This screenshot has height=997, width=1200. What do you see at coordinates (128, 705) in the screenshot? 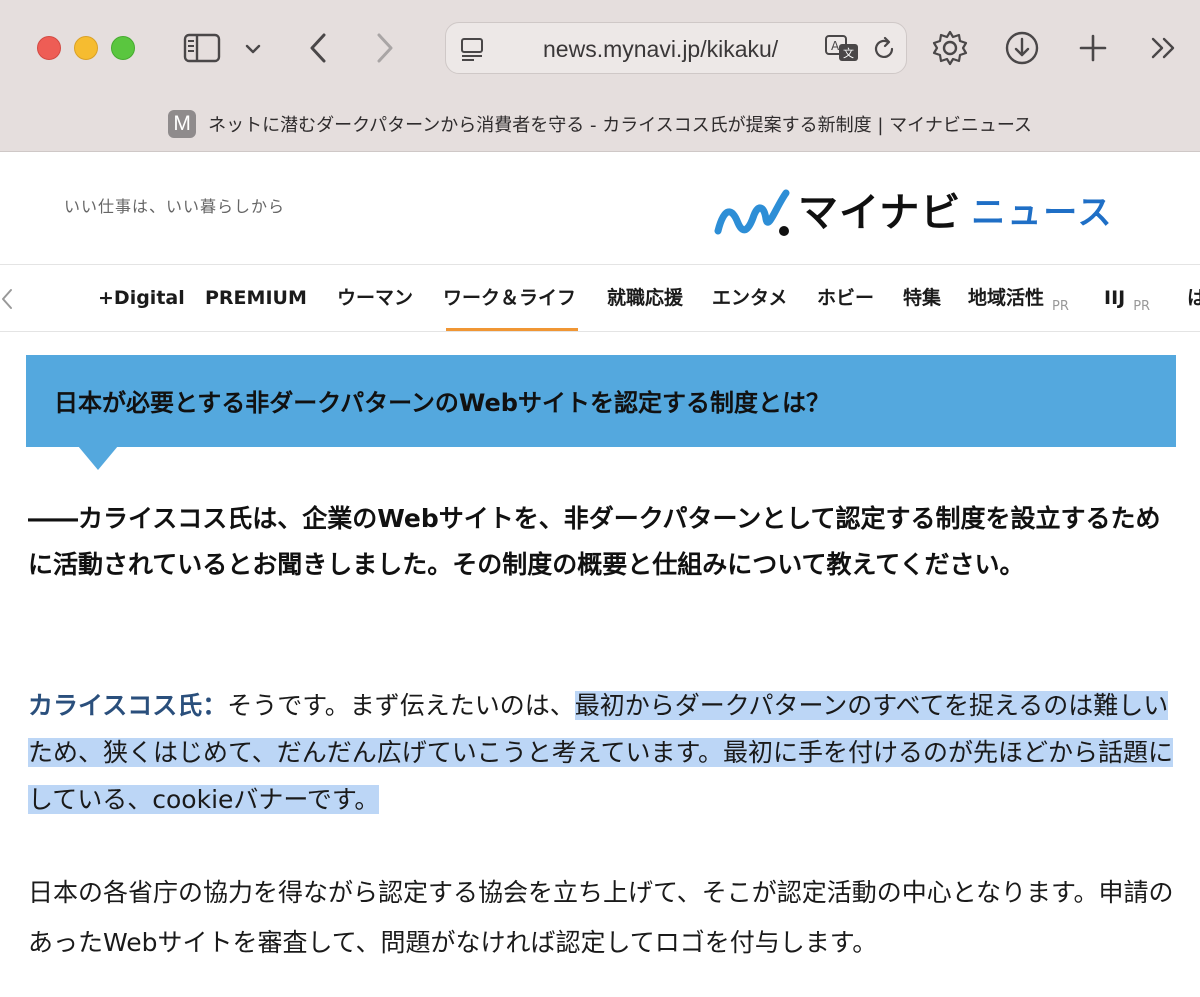
I see `speaker-label: カライスコス氏：` at bounding box center [128, 705].